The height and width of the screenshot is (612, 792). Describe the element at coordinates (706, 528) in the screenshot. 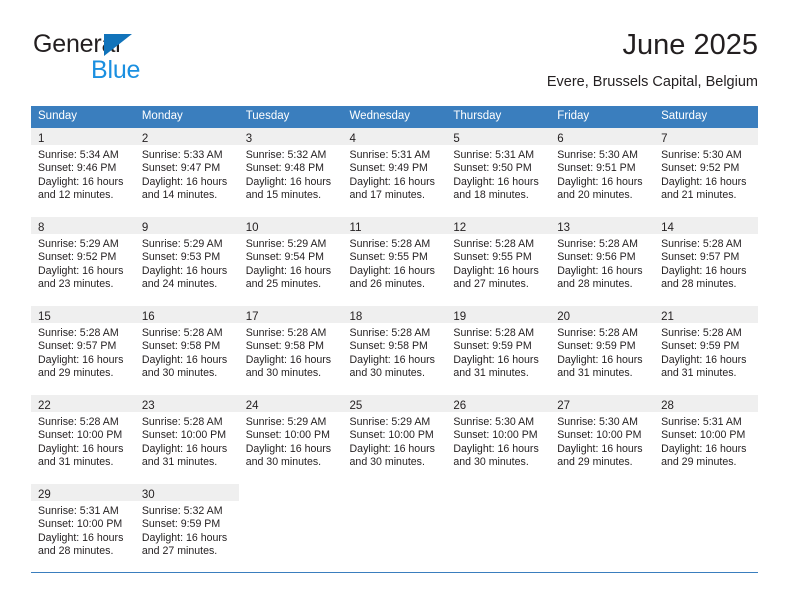

I see `calendar-day-cell` at that location.